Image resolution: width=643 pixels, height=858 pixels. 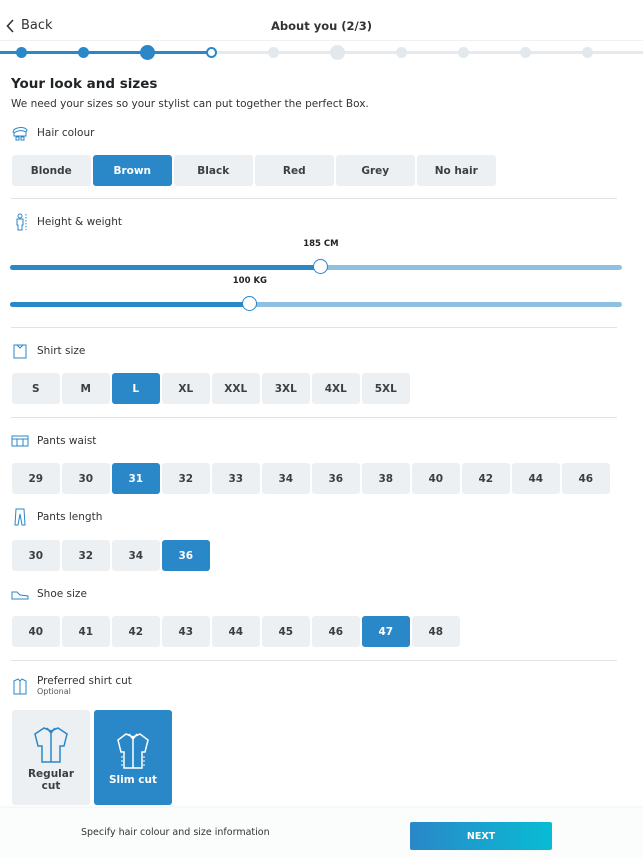 What do you see at coordinates (286, 478) in the screenshot?
I see `pants-waist-option: 34` at bounding box center [286, 478].